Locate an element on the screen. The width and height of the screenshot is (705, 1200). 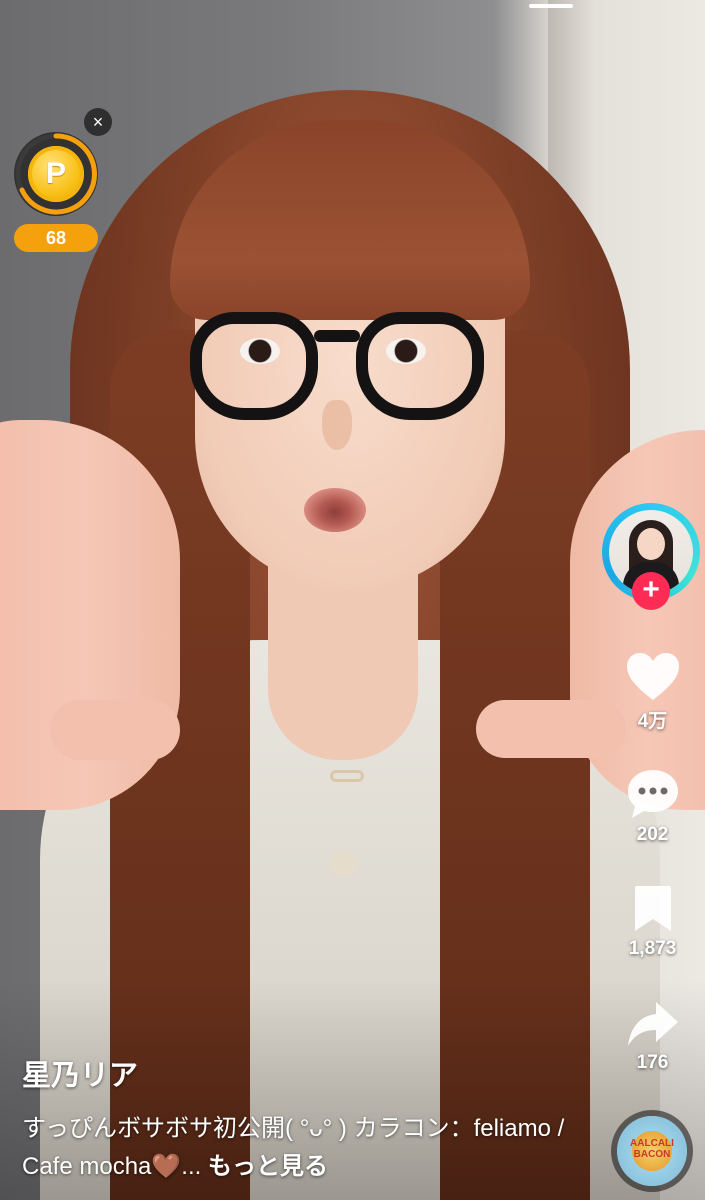
follow-button: + is located at coordinates (651, 591).